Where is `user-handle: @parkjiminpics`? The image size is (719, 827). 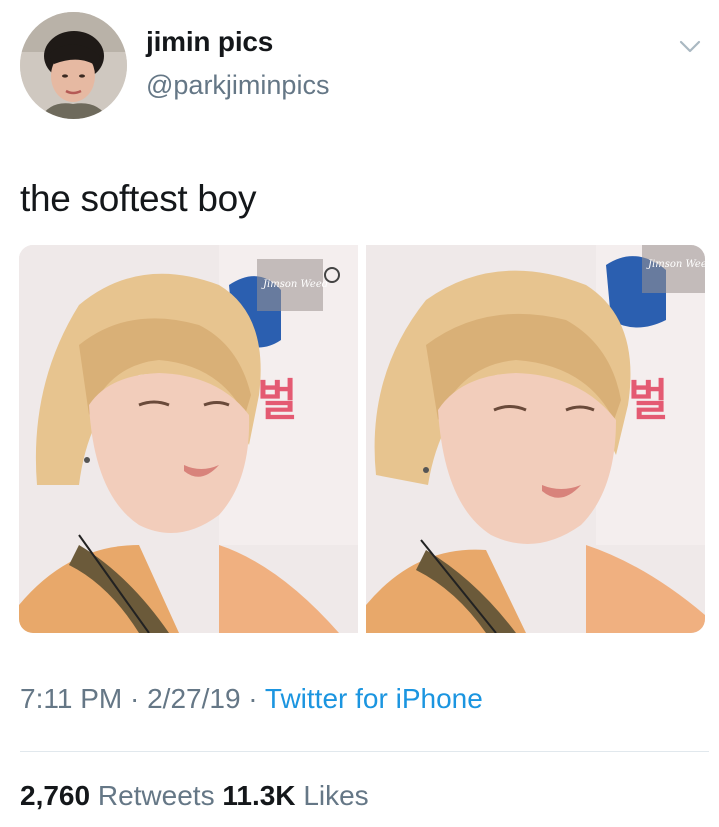 user-handle: @parkjiminpics is located at coordinates (237, 85).